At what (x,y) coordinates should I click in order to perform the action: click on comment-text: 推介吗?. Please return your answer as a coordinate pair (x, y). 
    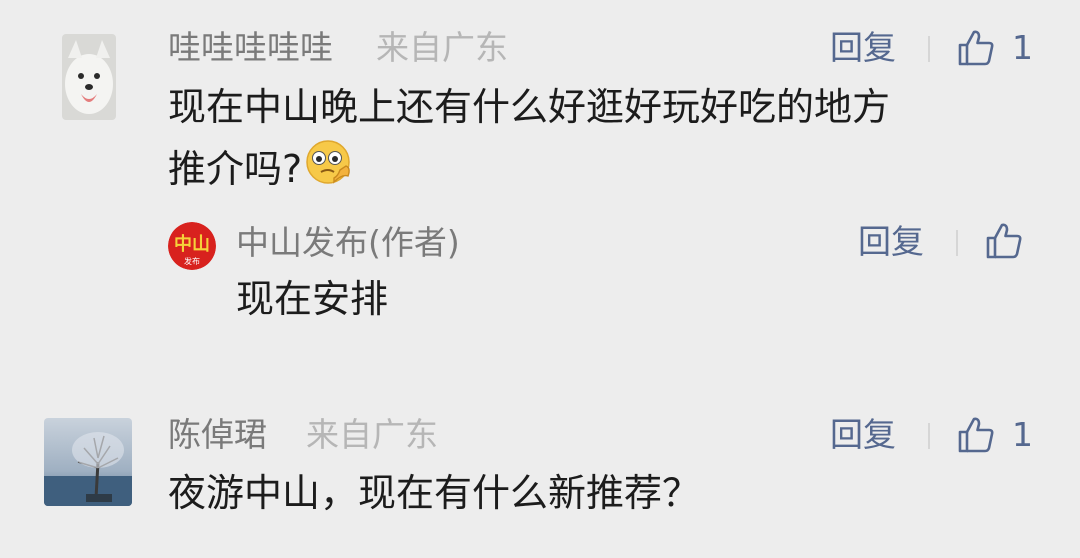
    Looking at the image, I should click on (235, 169).